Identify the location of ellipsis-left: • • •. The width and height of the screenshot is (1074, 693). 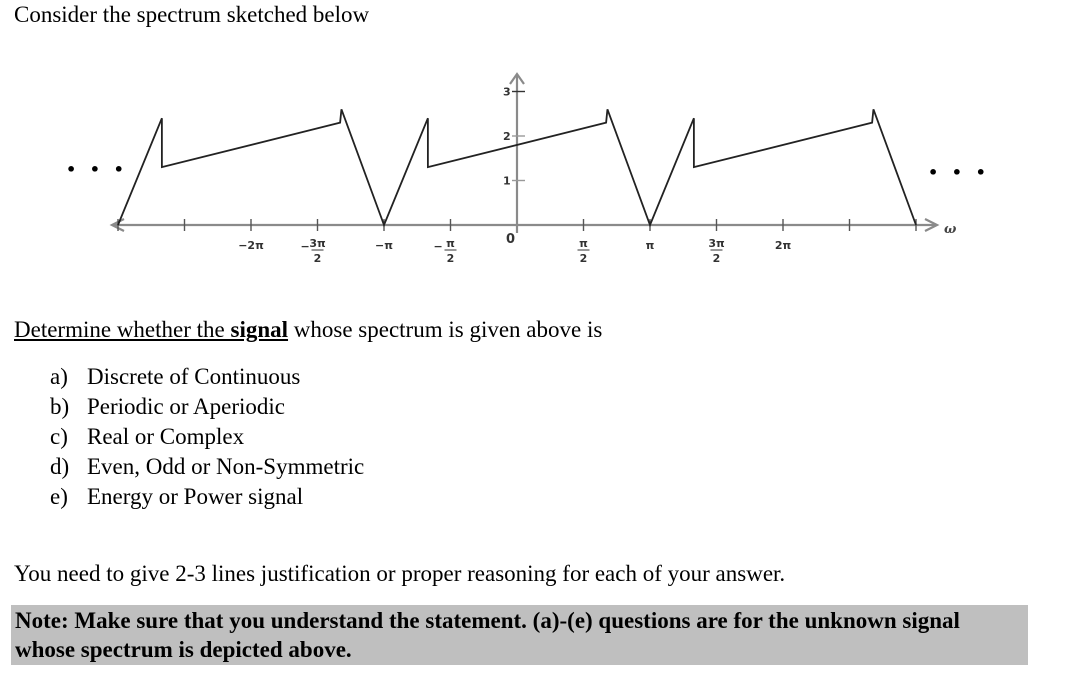
(97, 169).